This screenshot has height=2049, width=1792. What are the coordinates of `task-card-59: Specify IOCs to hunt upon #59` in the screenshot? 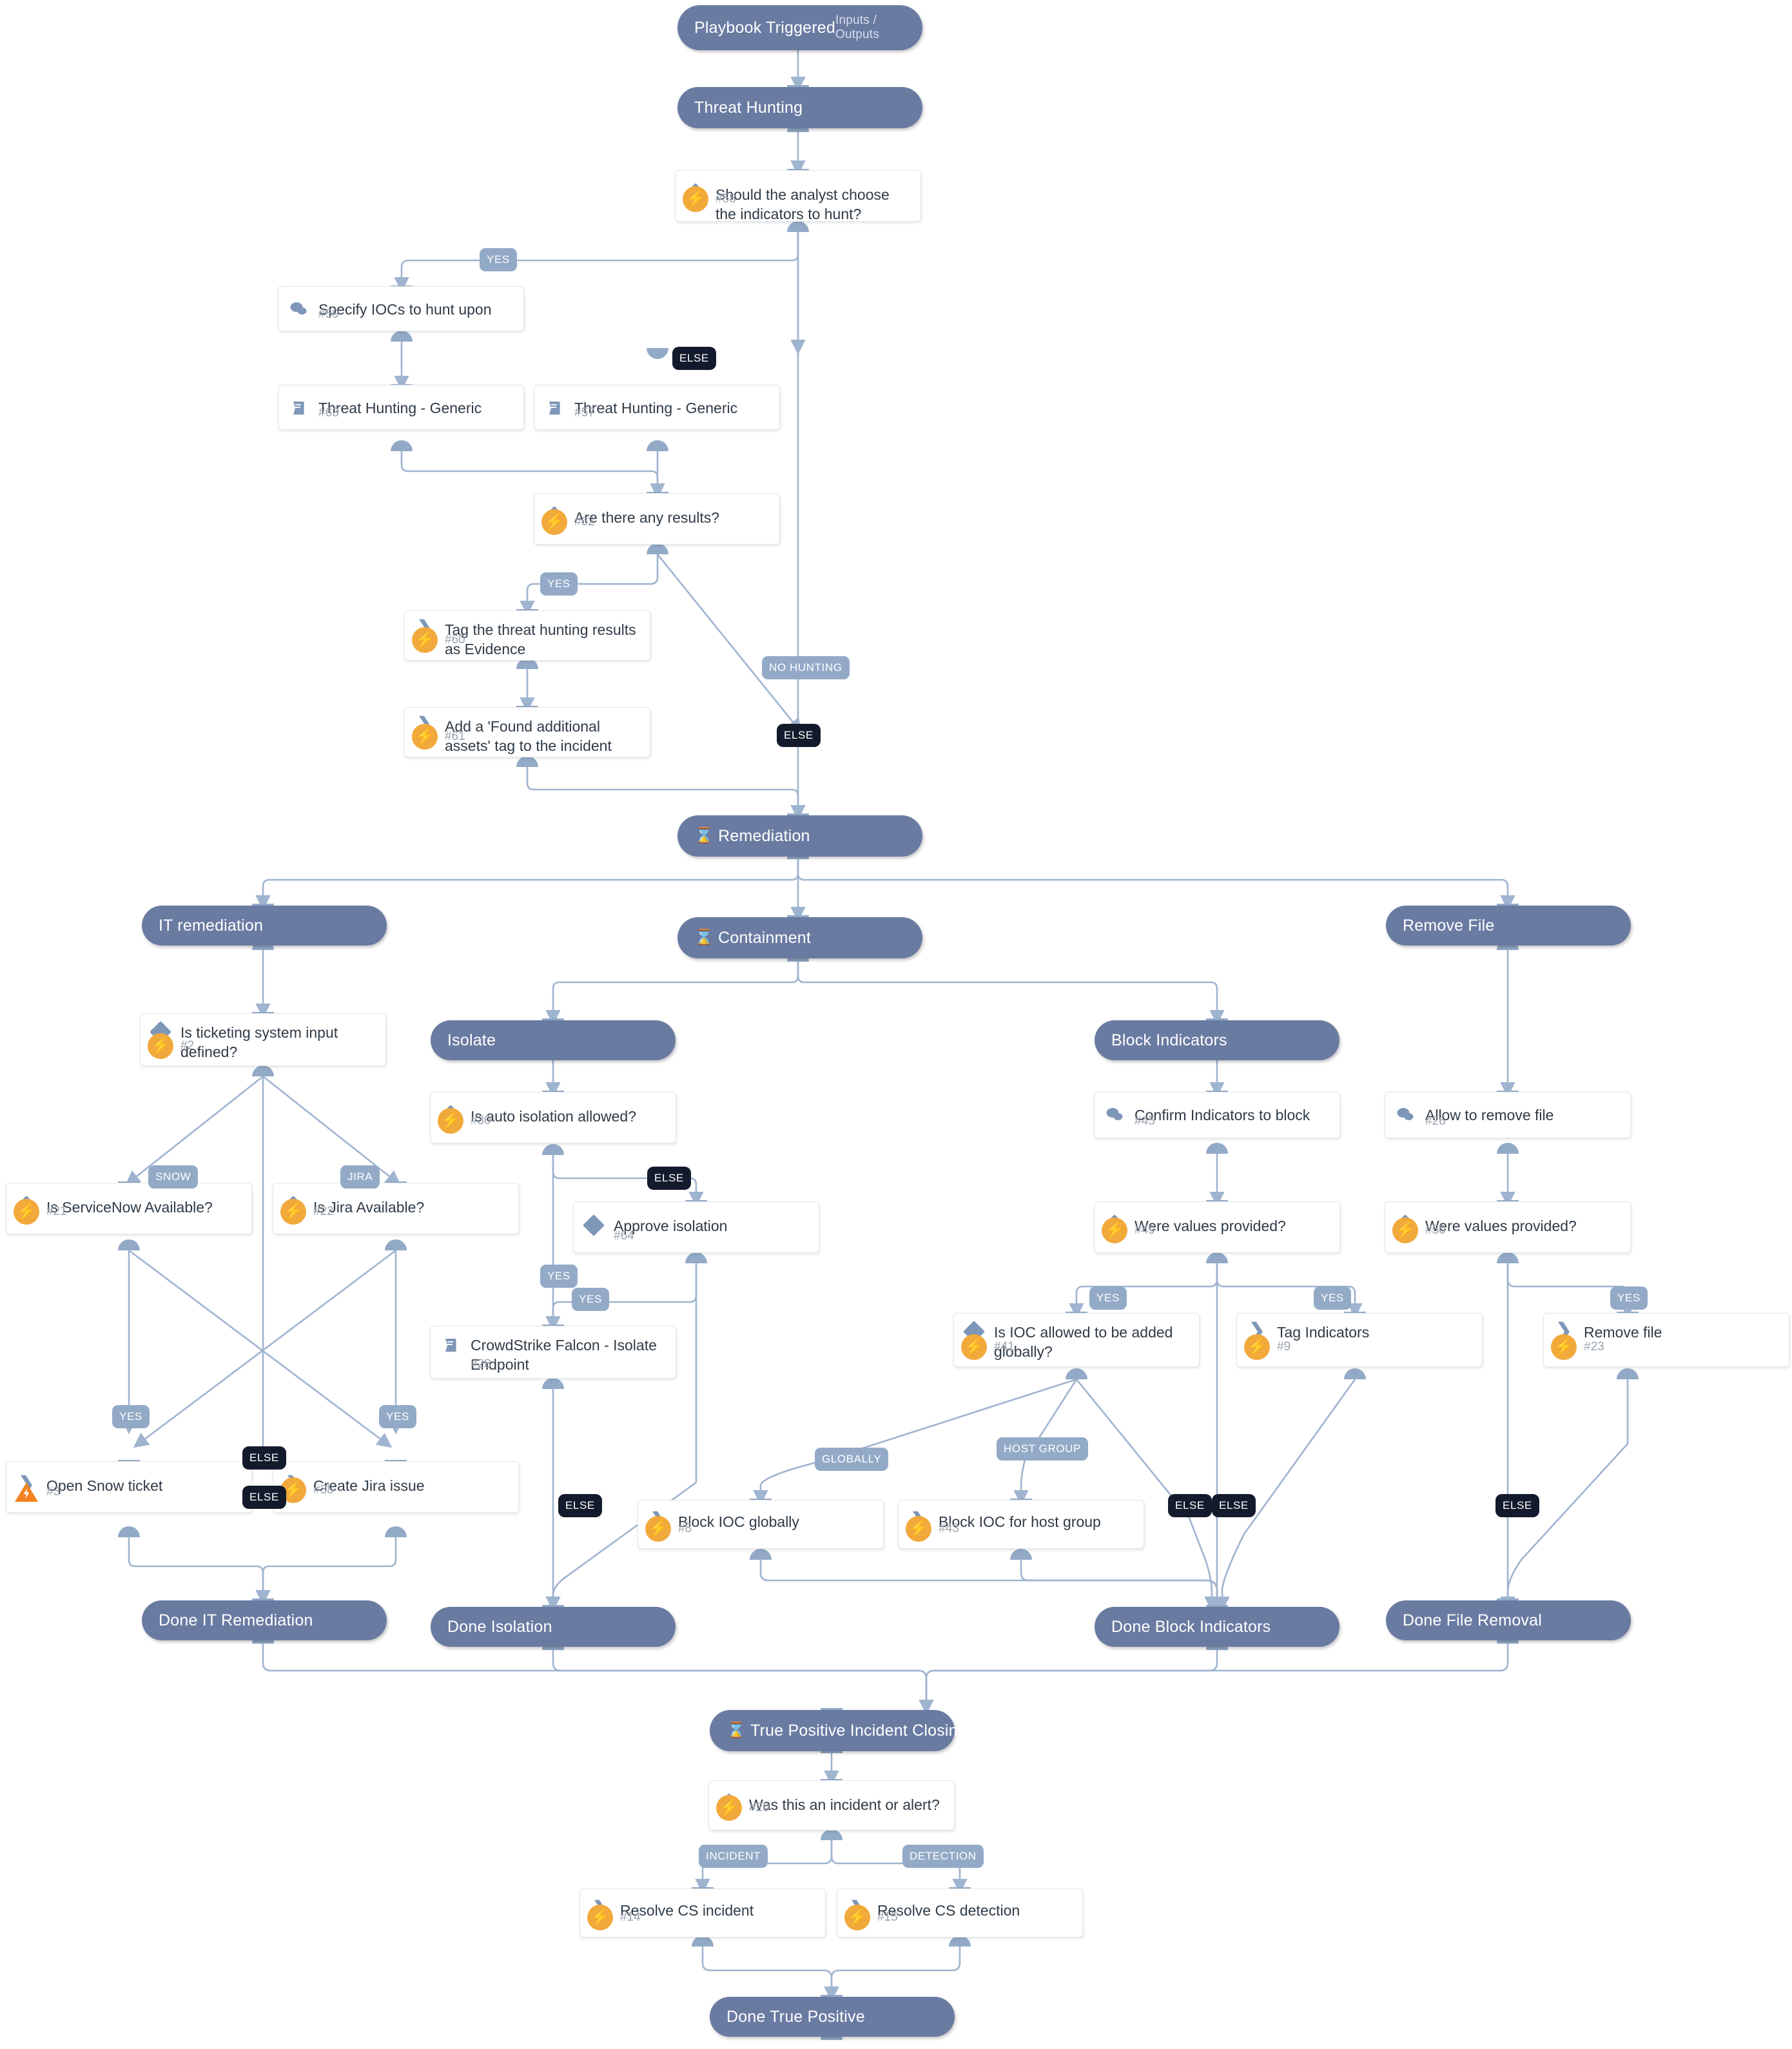 It's located at (401, 308).